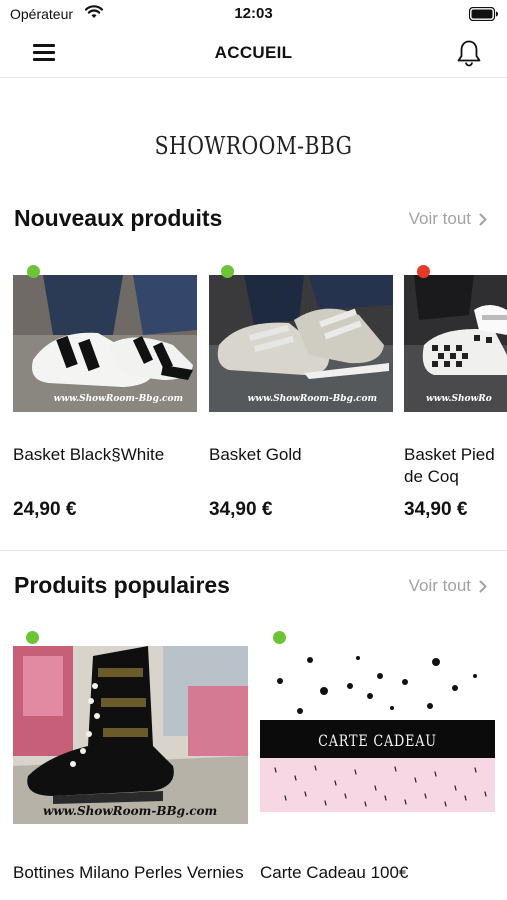 The height and width of the screenshot is (900, 507). I want to click on product-card: www.ShowRo Basket Pied de Coq 34,90 €, so click(455, 395).